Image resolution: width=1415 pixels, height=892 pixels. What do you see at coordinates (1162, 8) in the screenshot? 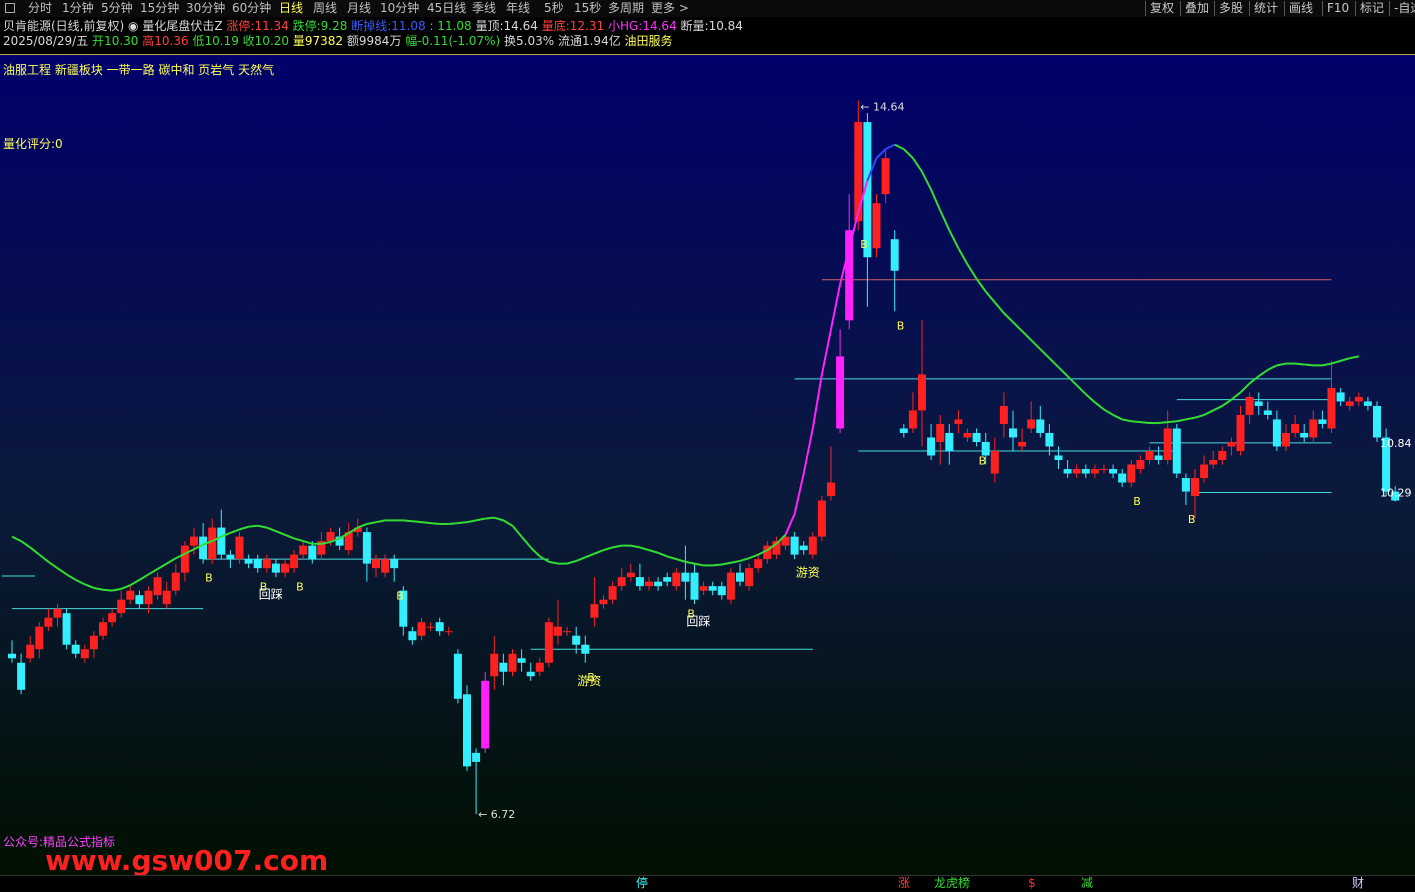
I see `toolbar-btn-0: 复权` at bounding box center [1162, 8].